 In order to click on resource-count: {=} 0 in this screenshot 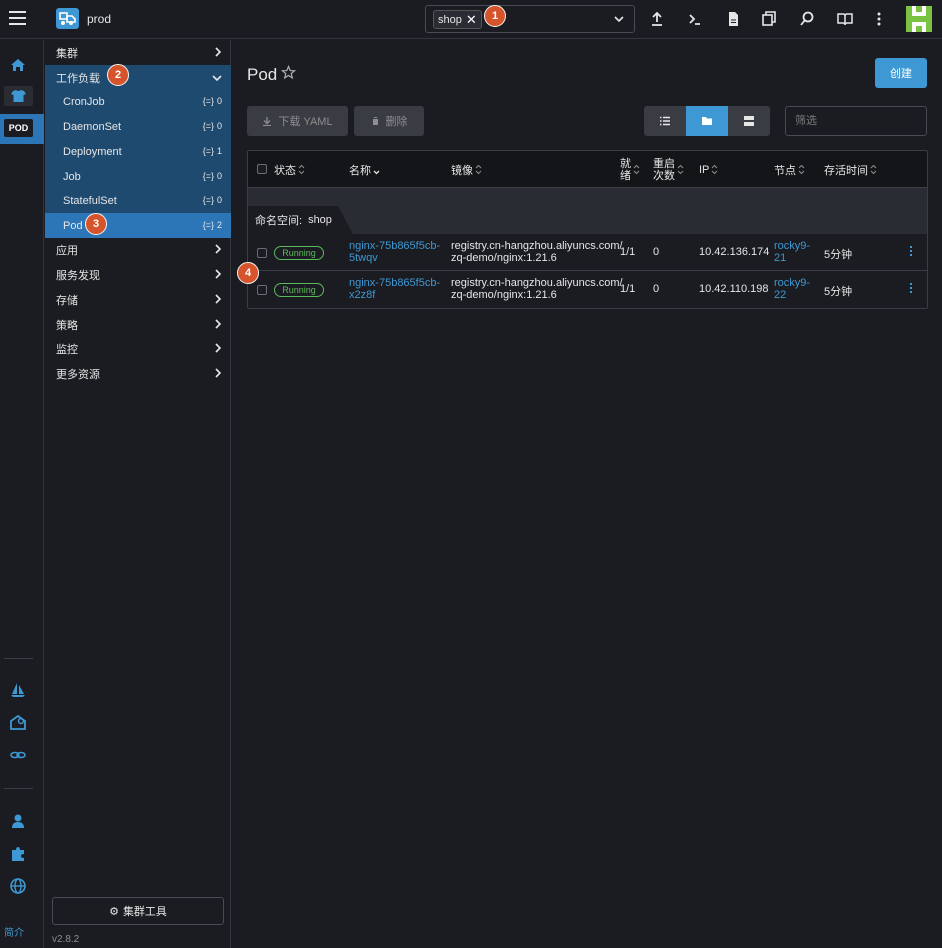, I will do `click(212, 101)`.